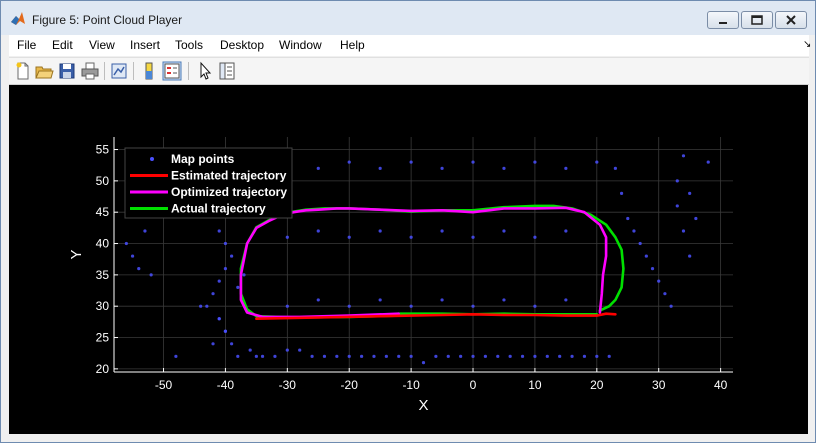 Image resolution: width=816 pixels, height=443 pixels. What do you see at coordinates (107, 20) in the screenshot?
I see `window-title: Figure 5: Point Cloud Player` at bounding box center [107, 20].